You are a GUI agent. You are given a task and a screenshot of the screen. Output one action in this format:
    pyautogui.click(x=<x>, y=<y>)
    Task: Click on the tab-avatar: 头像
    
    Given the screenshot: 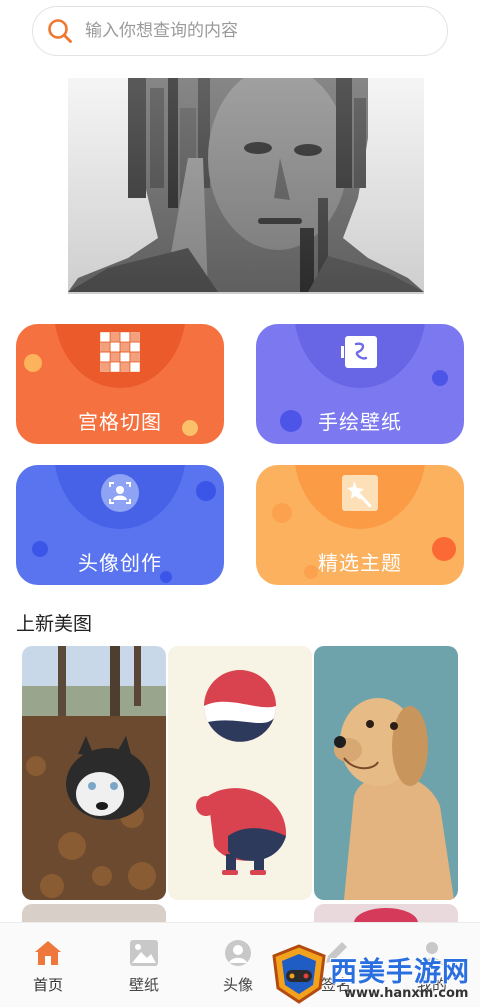 What is the action you would take?
    pyautogui.click(x=238, y=966)
    